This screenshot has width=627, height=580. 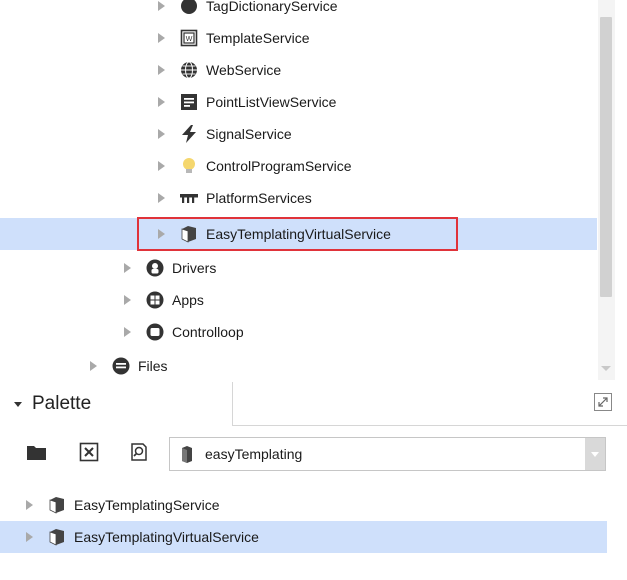 What do you see at coordinates (121, 366) in the screenshot?
I see `files-icon` at bounding box center [121, 366].